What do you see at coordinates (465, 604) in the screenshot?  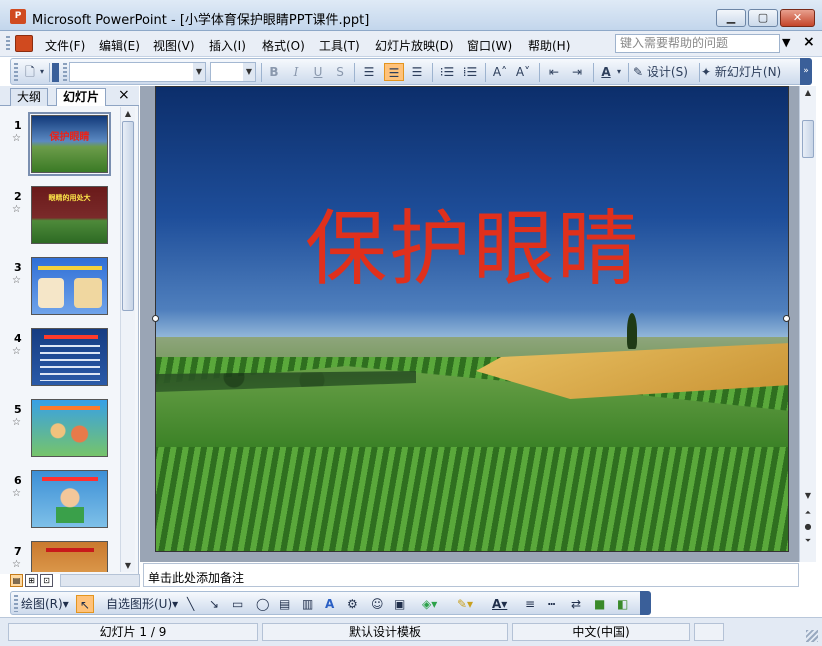 I see `line-color-icon: ✎▾` at bounding box center [465, 604].